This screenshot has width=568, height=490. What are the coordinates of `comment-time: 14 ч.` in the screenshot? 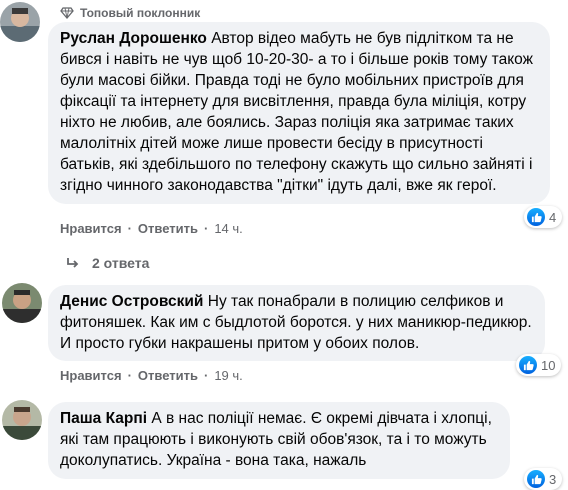 It's located at (228, 228).